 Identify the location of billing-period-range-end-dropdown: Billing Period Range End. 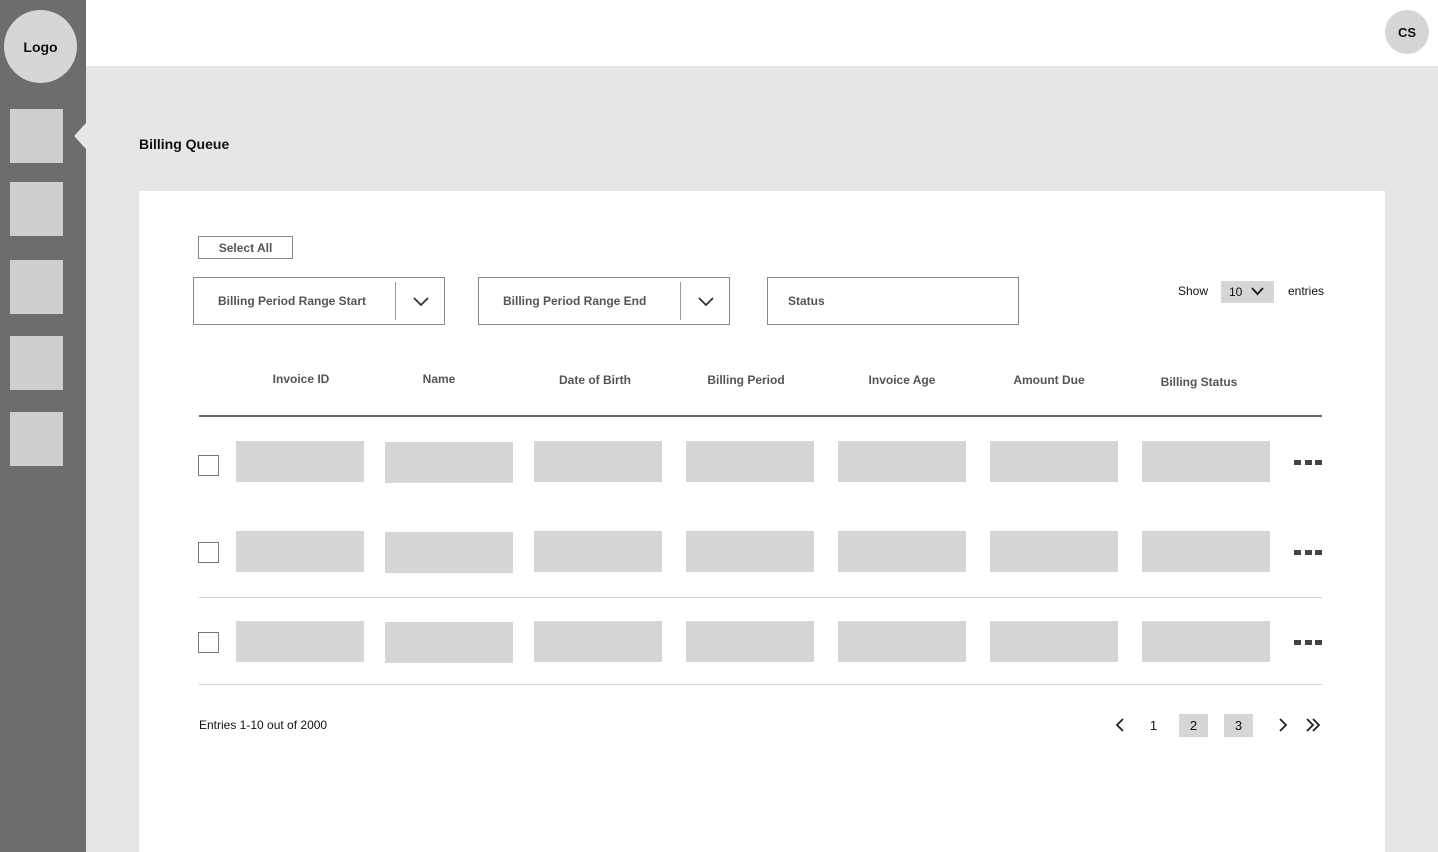
(604, 301).